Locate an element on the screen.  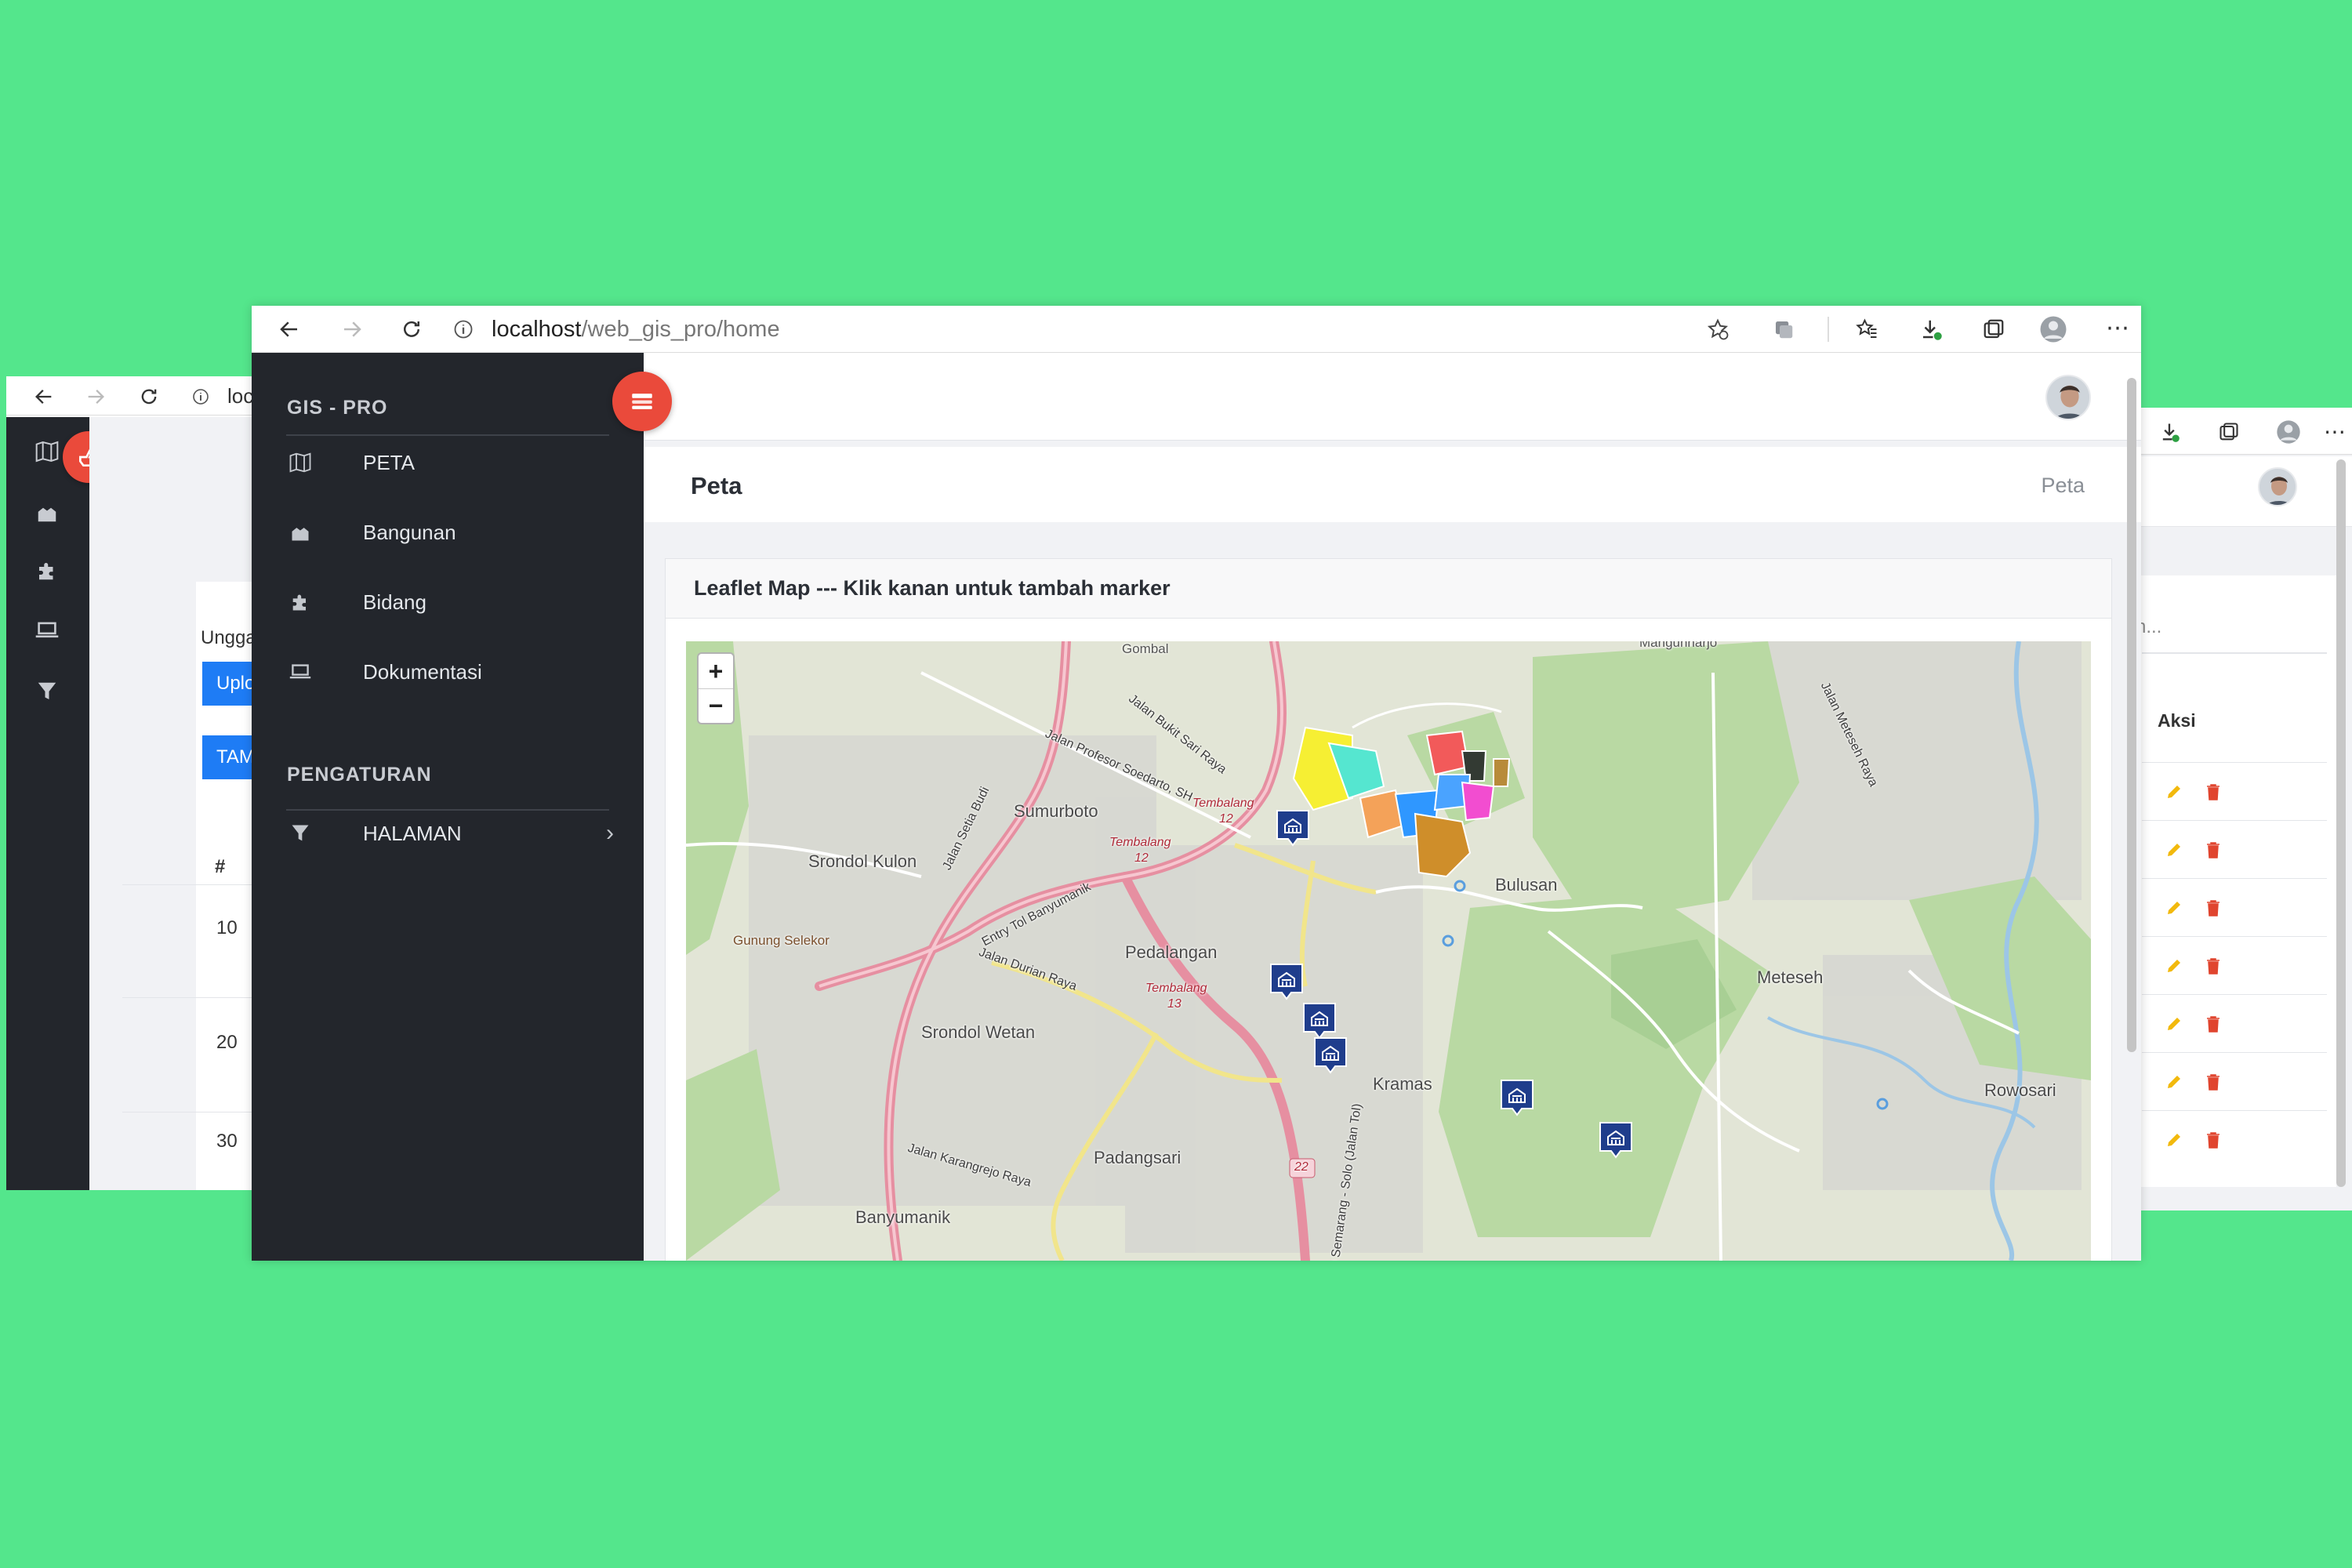
url-text: localhost/web_gis_pro/home is located at coordinates (636, 330).